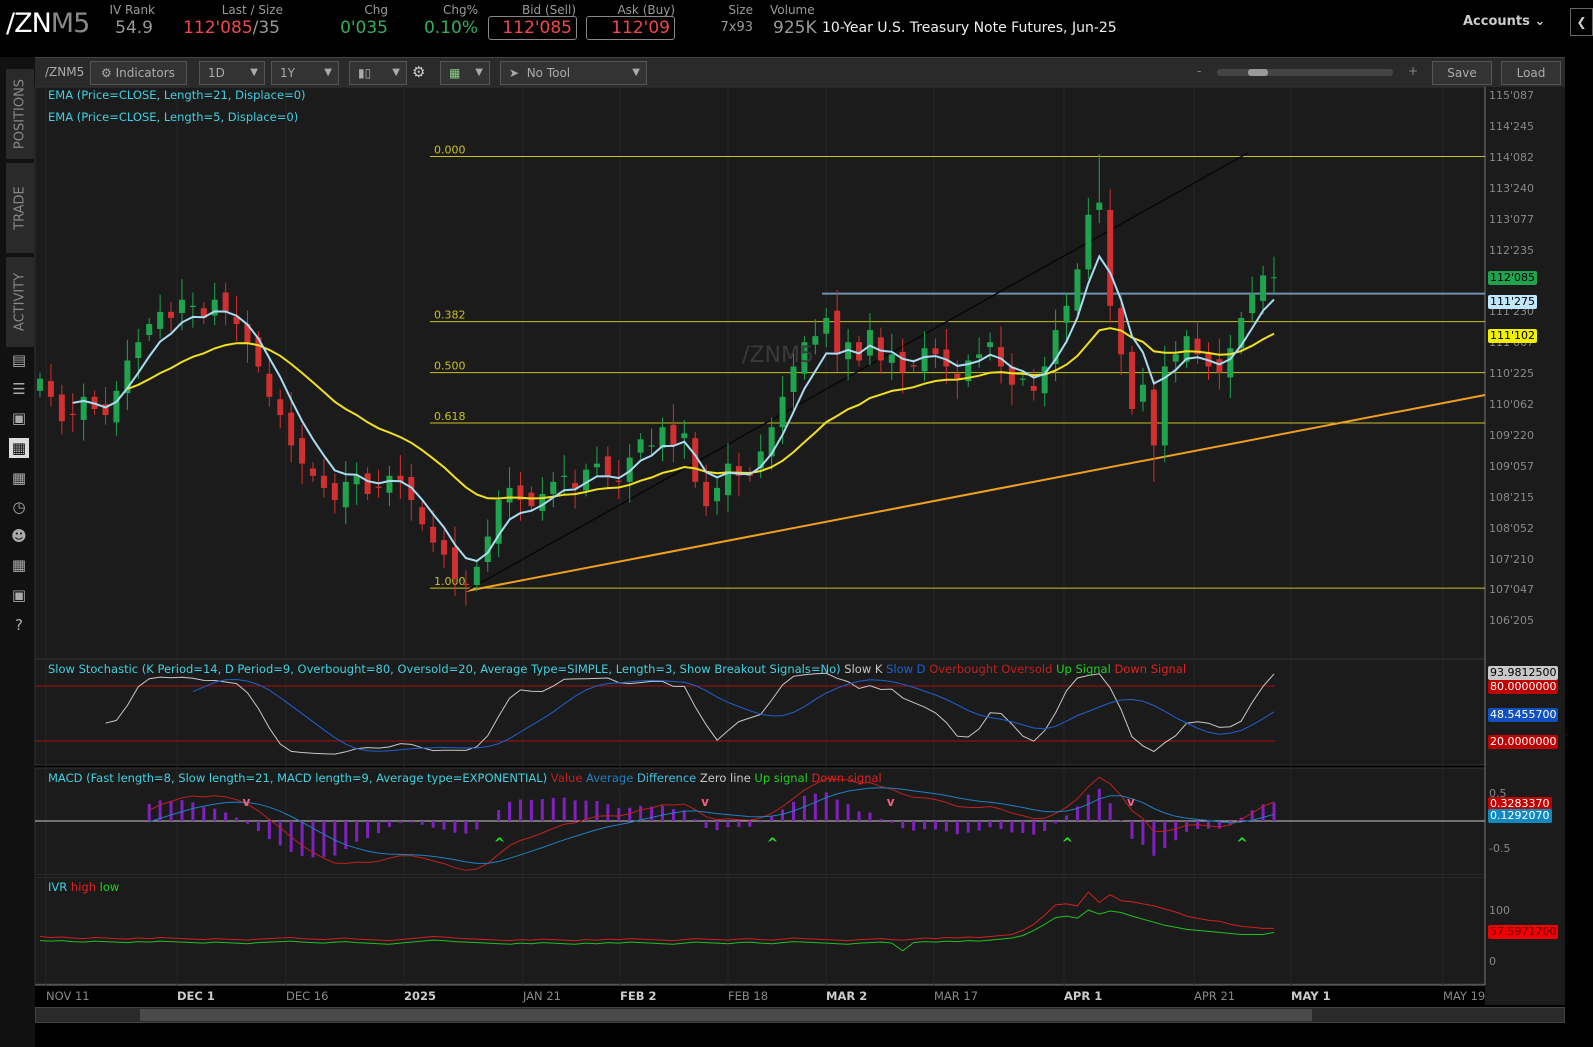 This screenshot has height=1047, width=1593. I want to click on date-axis-label: MAR 17, so click(956, 996).